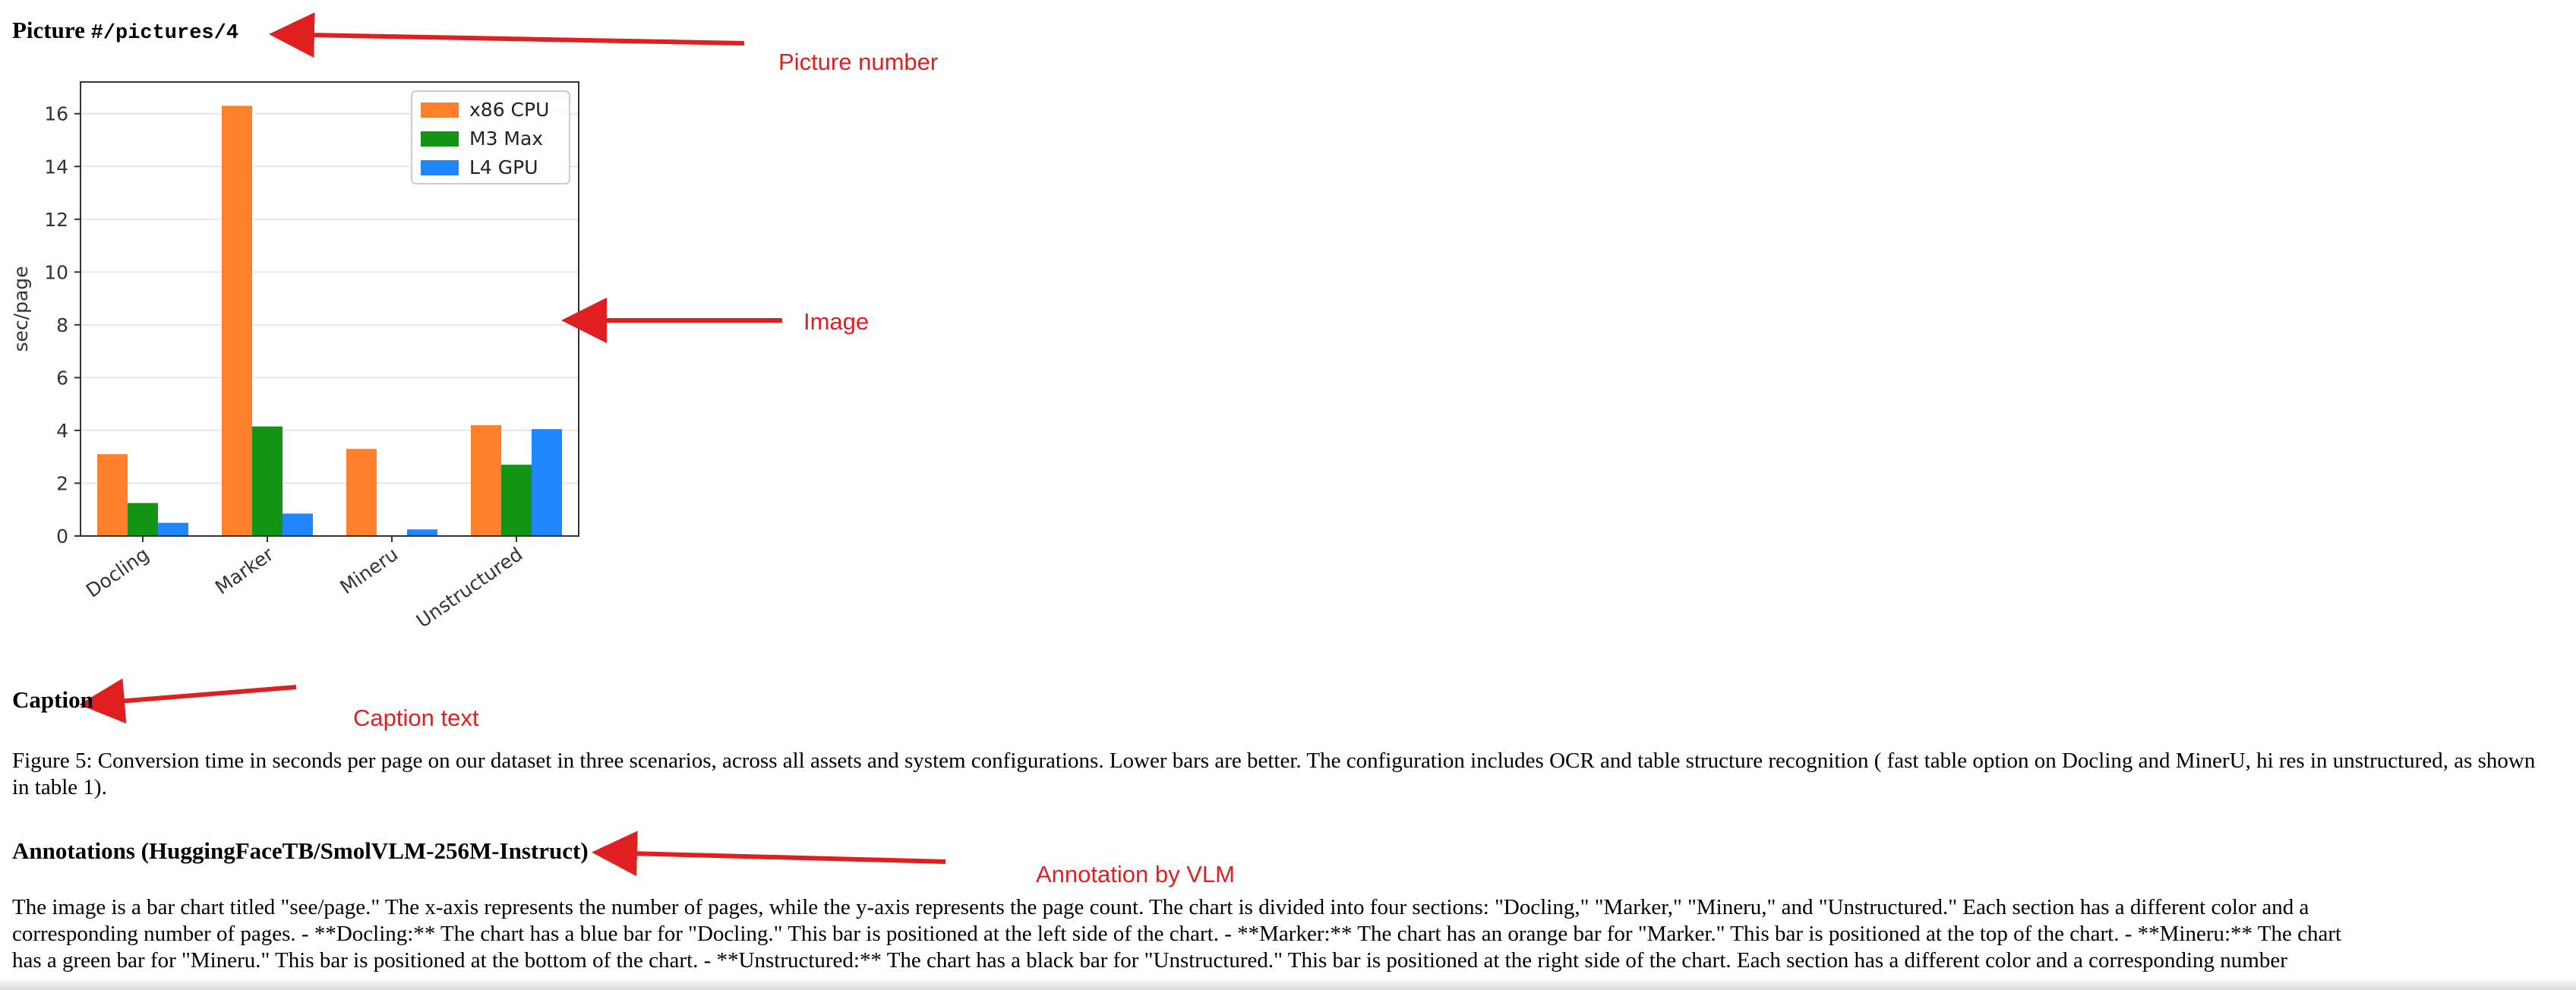 The height and width of the screenshot is (990, 2576). What do you see at coordinates (244, 571) in the screenshot?
I see `x-tick-label: Marker` at bounding box center [244, 571].